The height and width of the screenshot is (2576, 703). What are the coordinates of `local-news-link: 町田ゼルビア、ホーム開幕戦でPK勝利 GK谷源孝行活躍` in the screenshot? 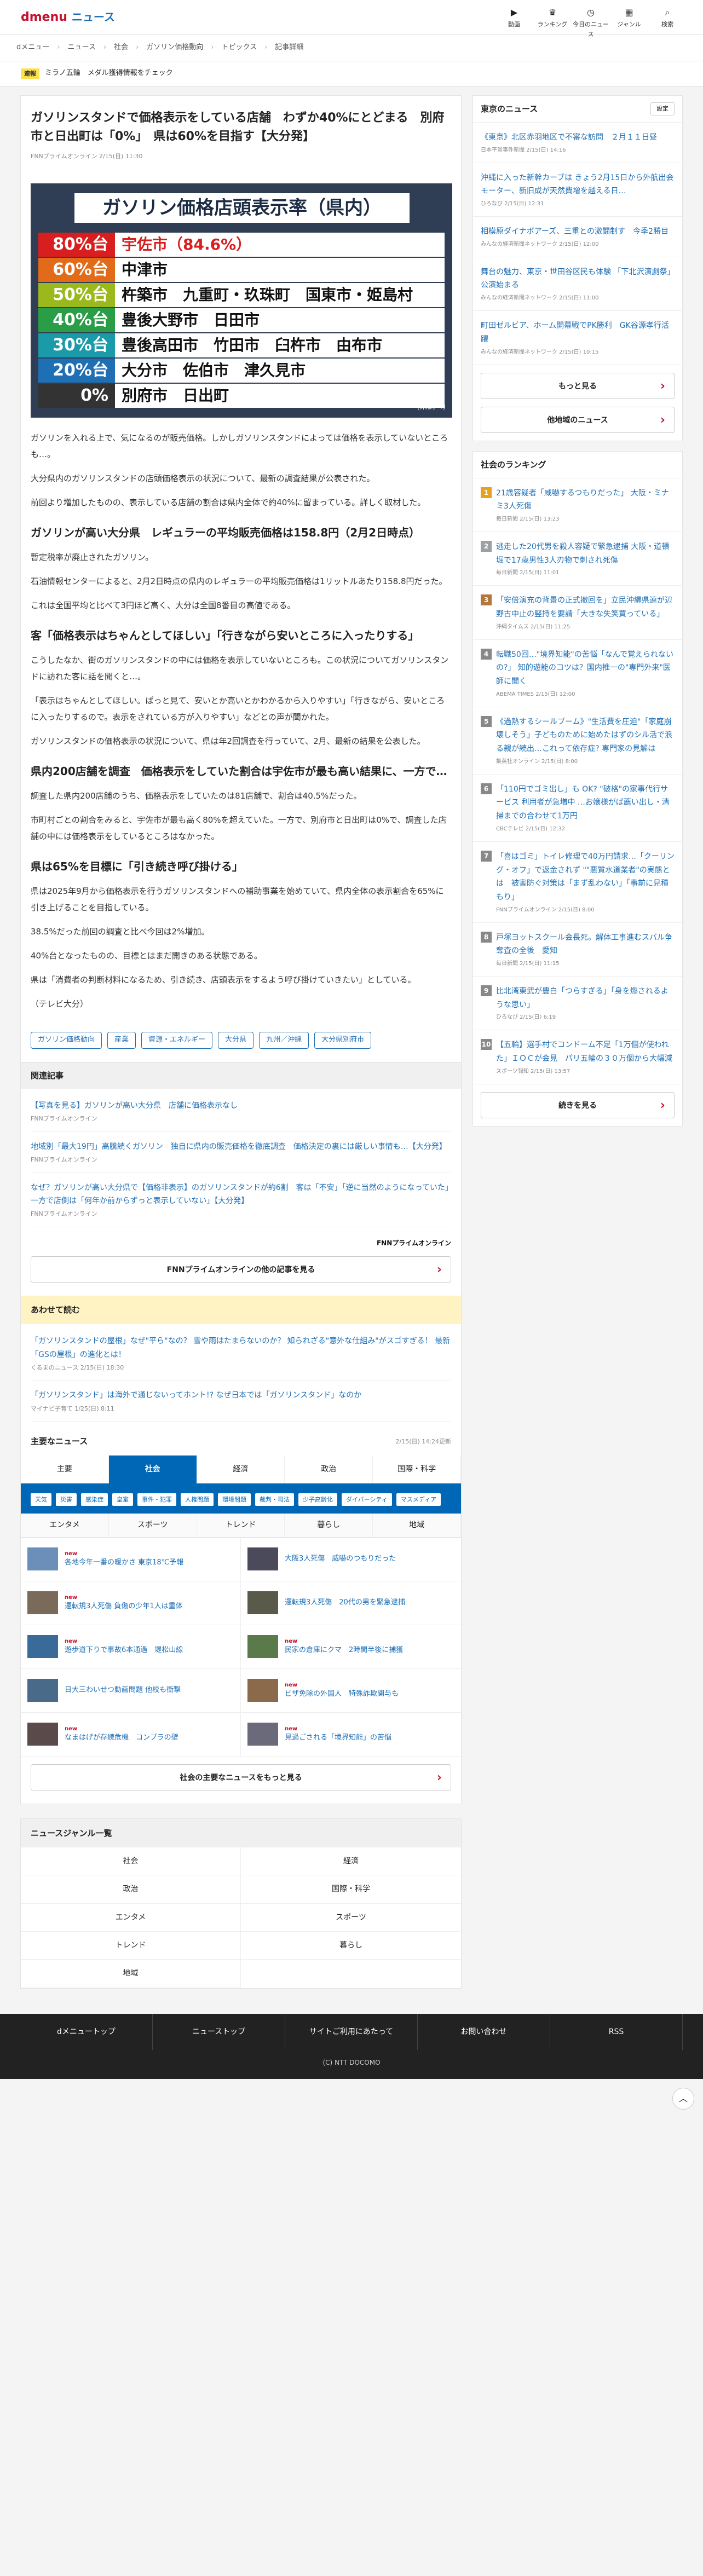 It's located at (575, 333).